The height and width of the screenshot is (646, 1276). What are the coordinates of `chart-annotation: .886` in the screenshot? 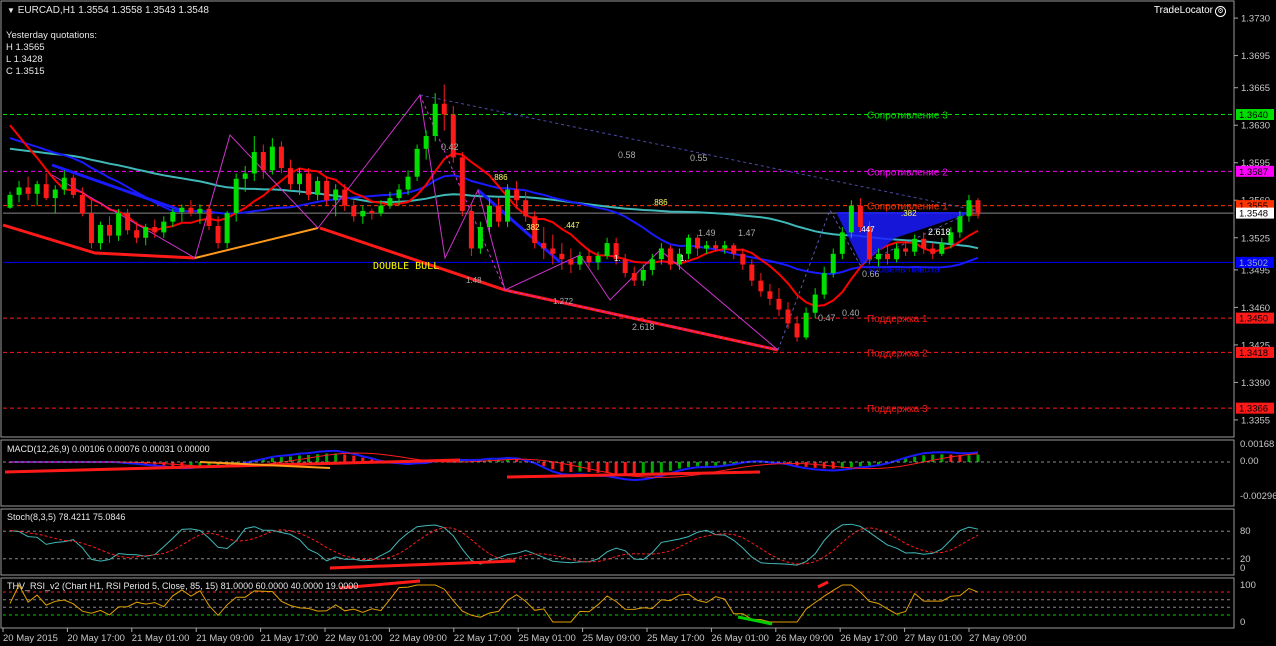 It's located at (660, 202).